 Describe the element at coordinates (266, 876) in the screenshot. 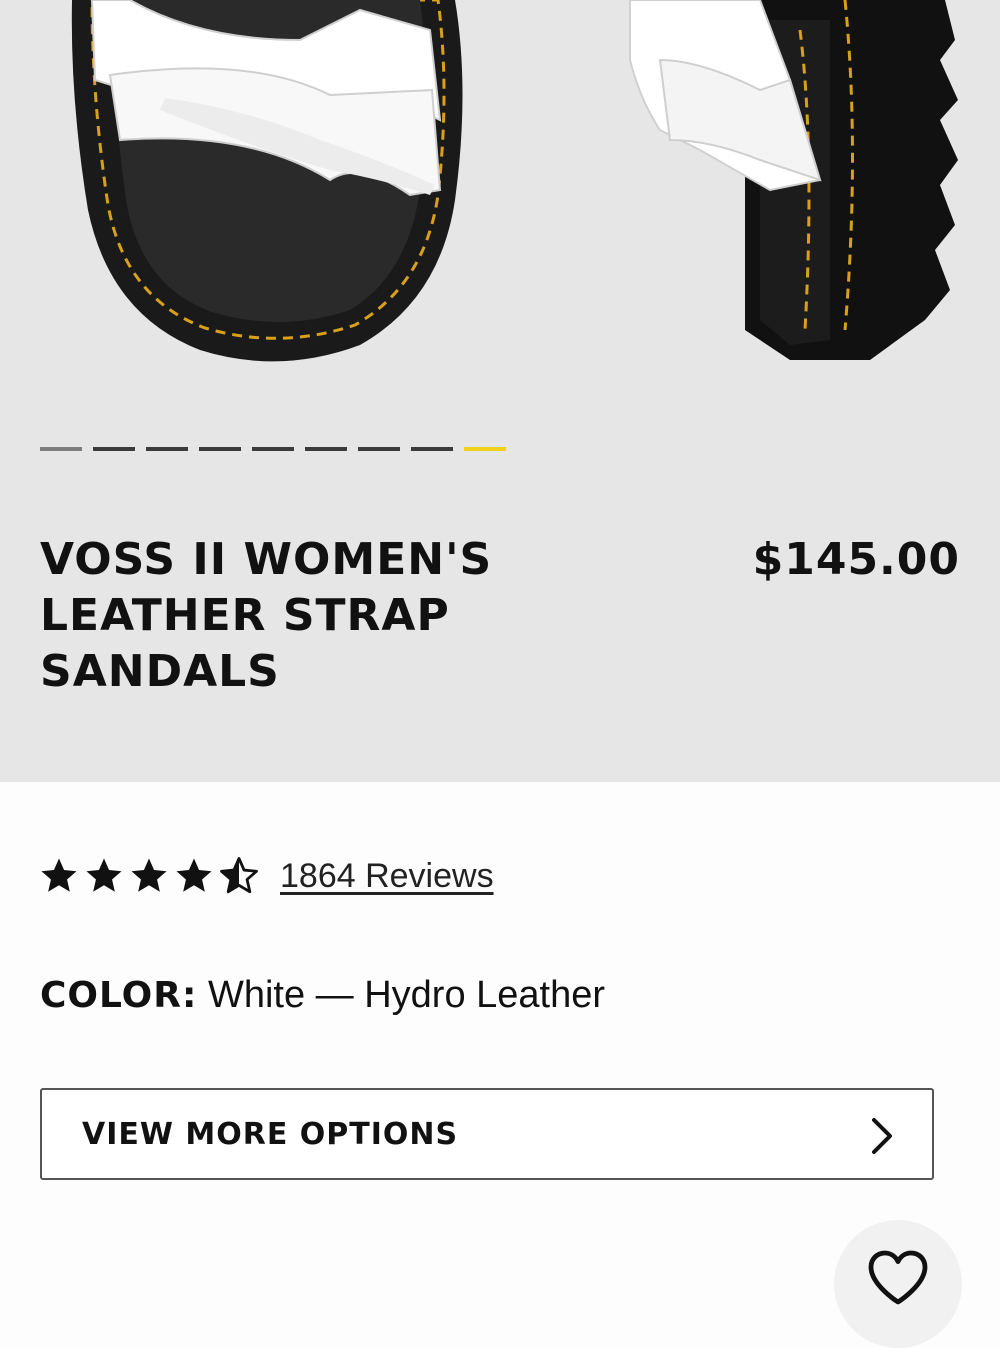

I see `rating-summary: 1864 Reviews` at that location.